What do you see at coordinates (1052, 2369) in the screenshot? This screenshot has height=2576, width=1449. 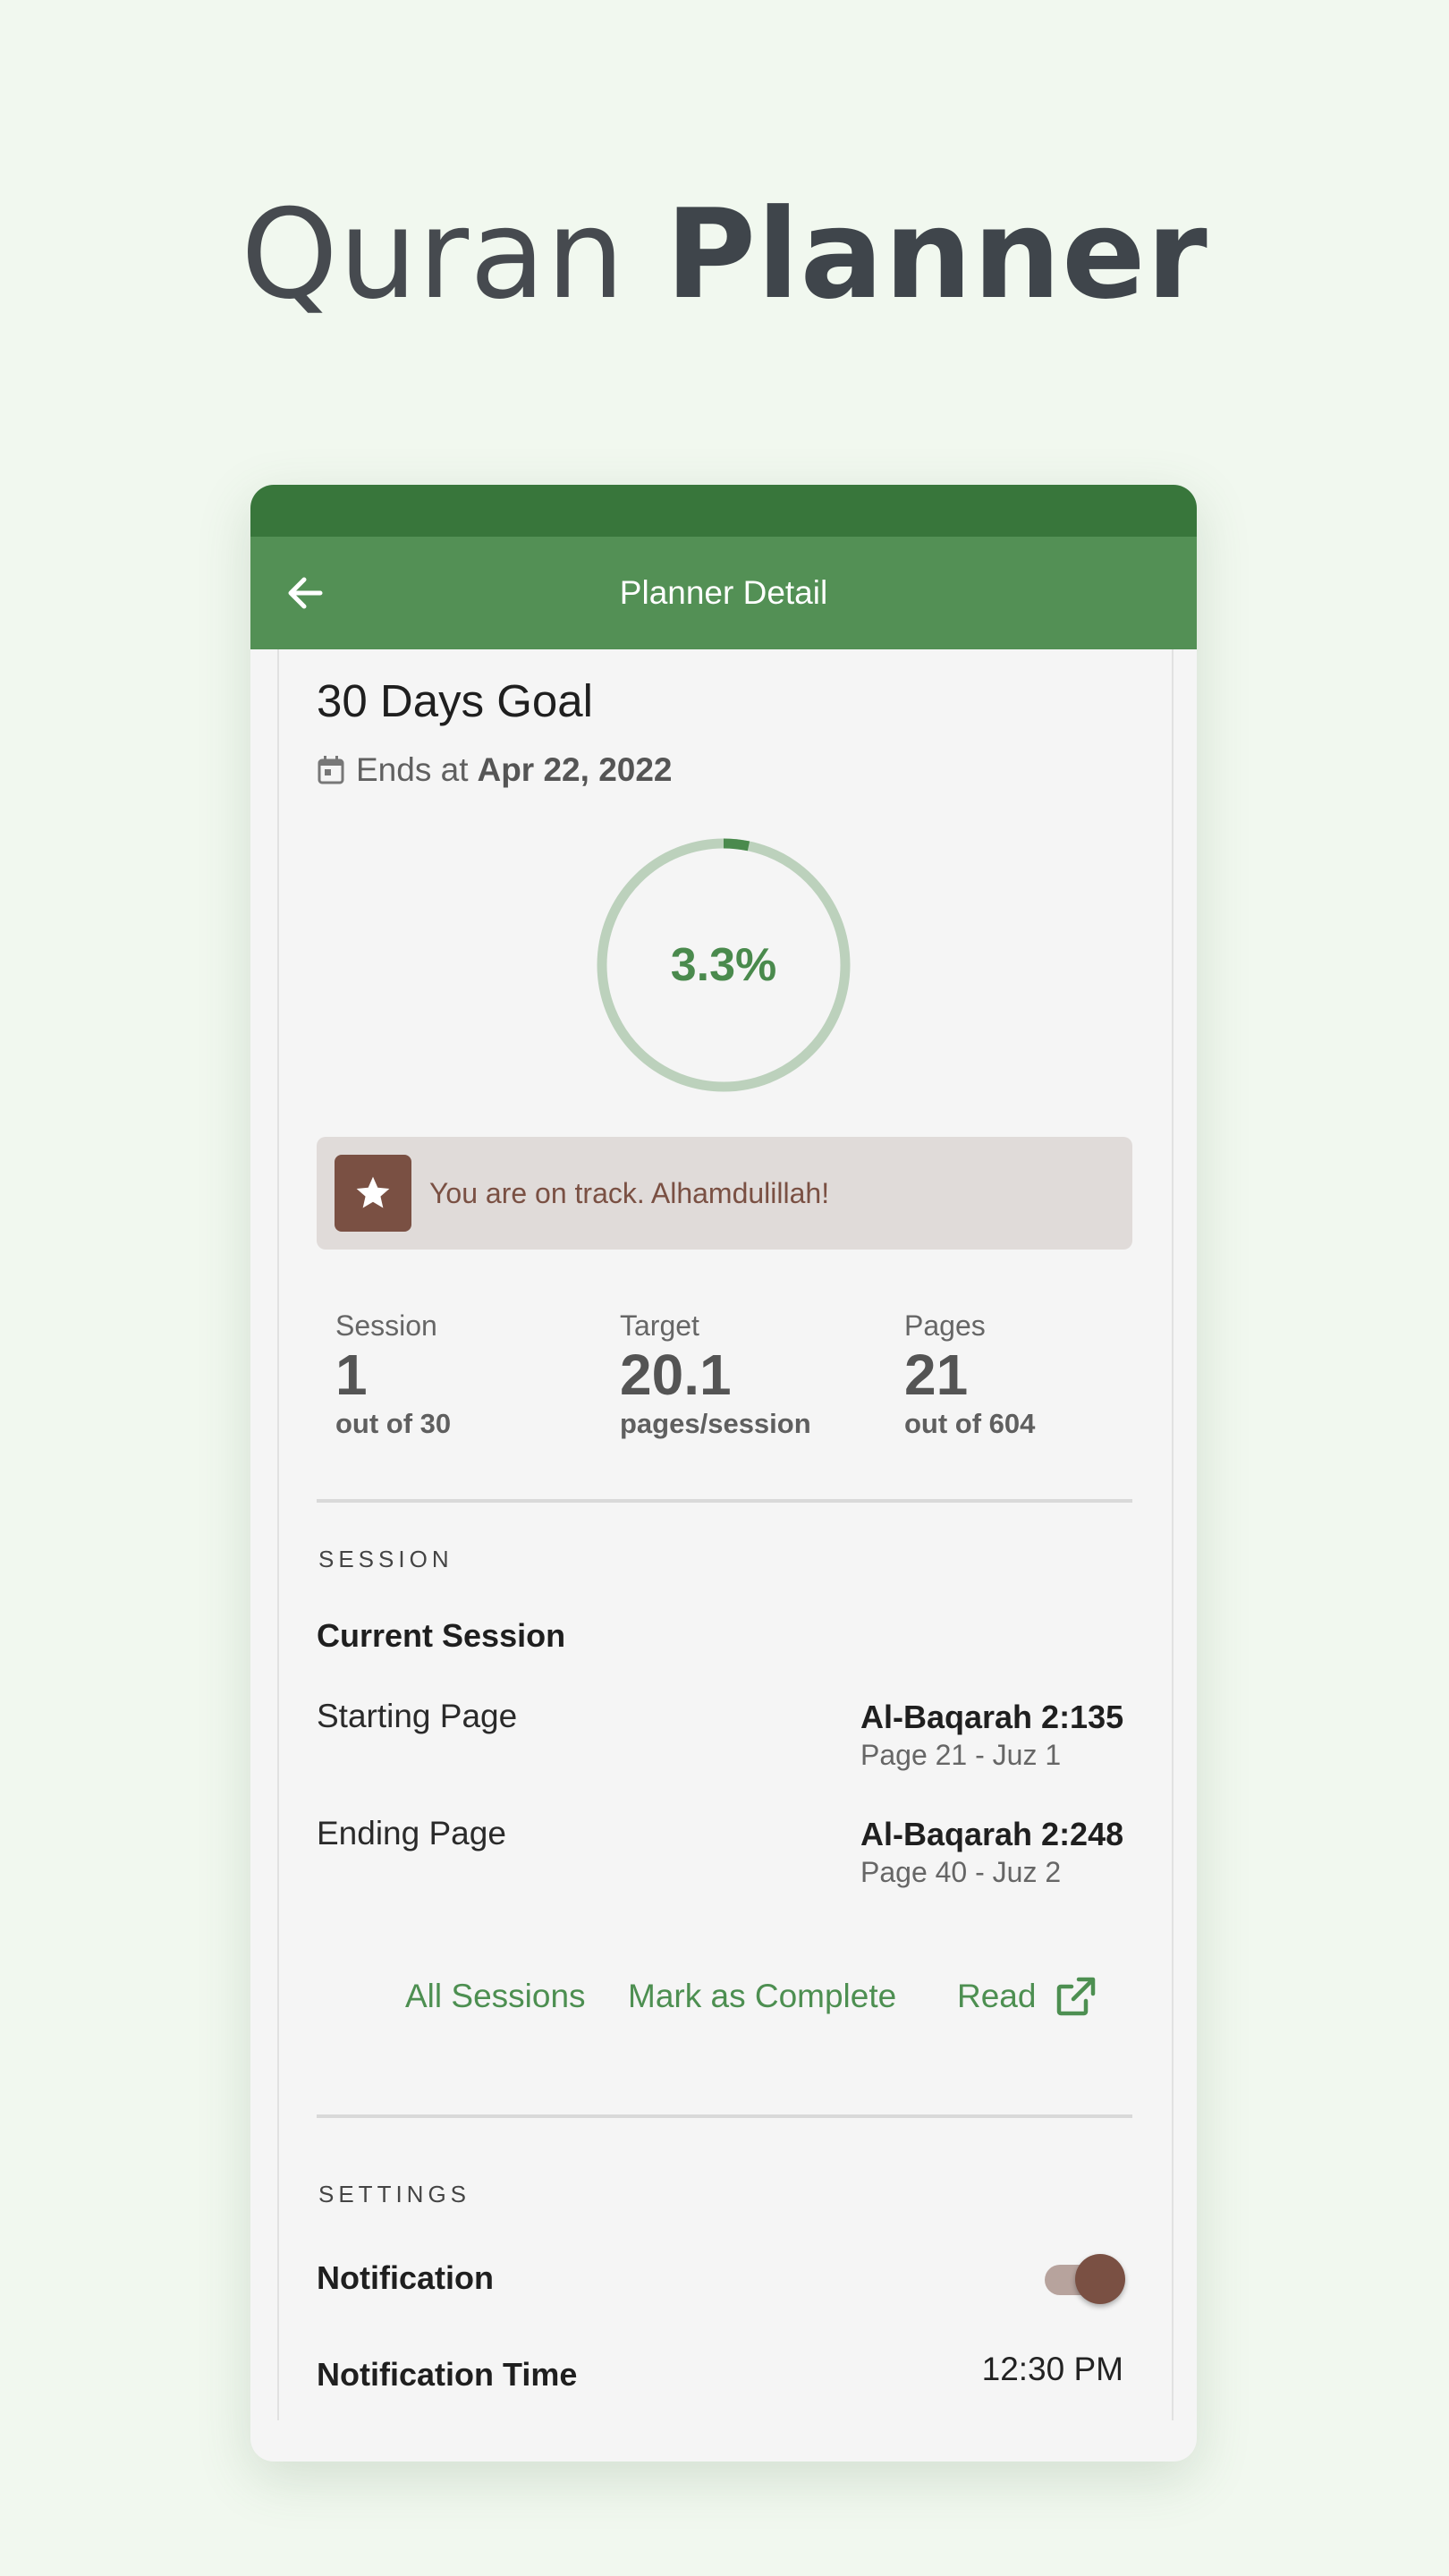 I see `notification-time-value: 12:30 PM` at bounding box center [1052, 2369].